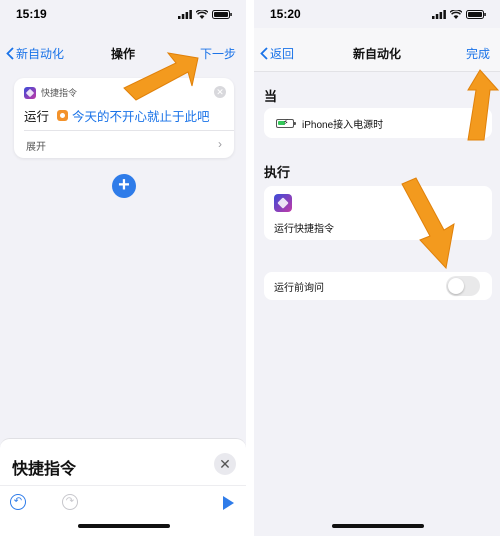 The image size is (500, 536). Describe the element at coordinates (123, 14) in the screenshot. I see `status-bar: 15:19` at that location.